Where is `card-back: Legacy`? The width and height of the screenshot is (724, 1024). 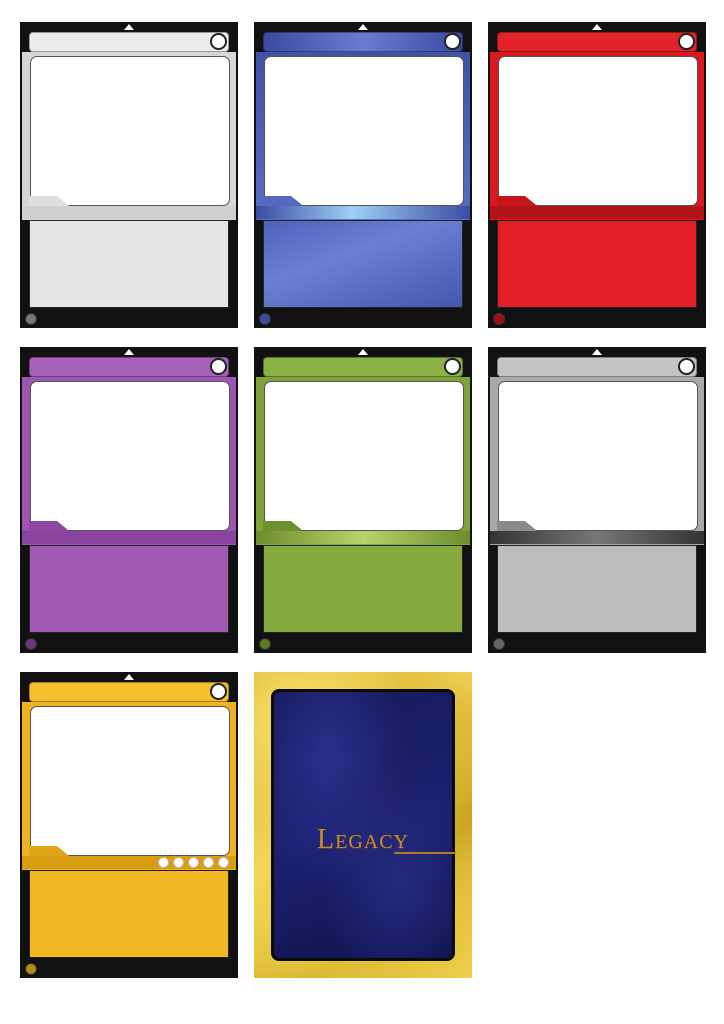 card-back: Legacy is located at coordinates (363, 825).